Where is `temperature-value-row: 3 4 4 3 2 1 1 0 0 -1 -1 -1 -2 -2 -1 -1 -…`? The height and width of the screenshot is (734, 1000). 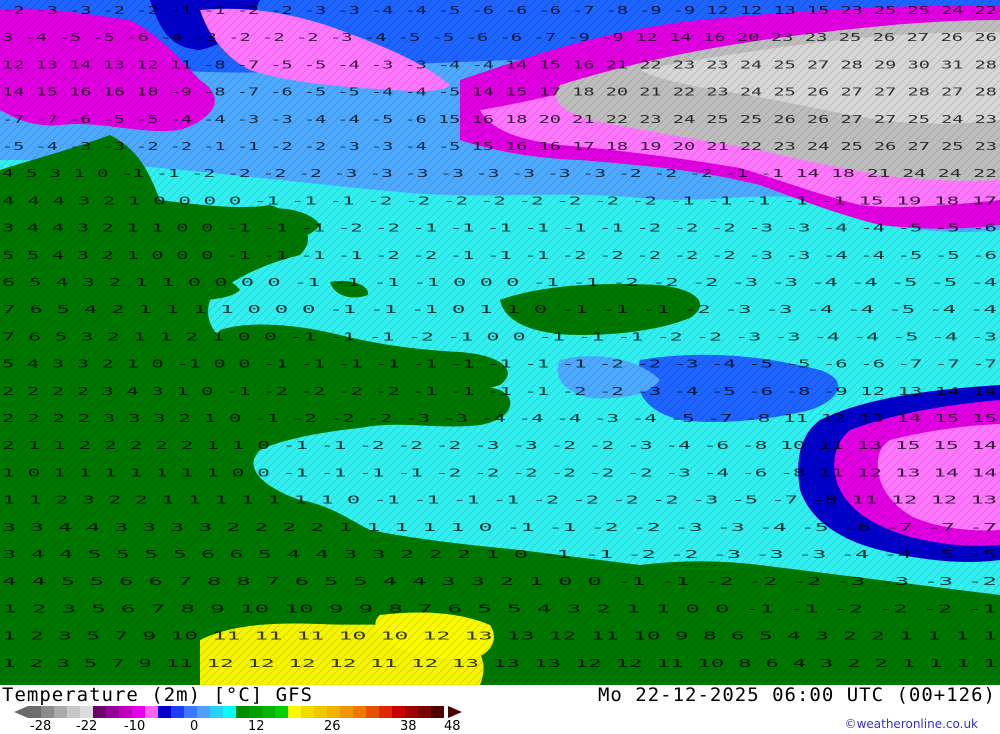 temperature-value-row: 3 4 4 3 2 1 1 0 0 -1 -1 -1 -2 -2 -1 -1 -… is located at coordinates (499, 228).